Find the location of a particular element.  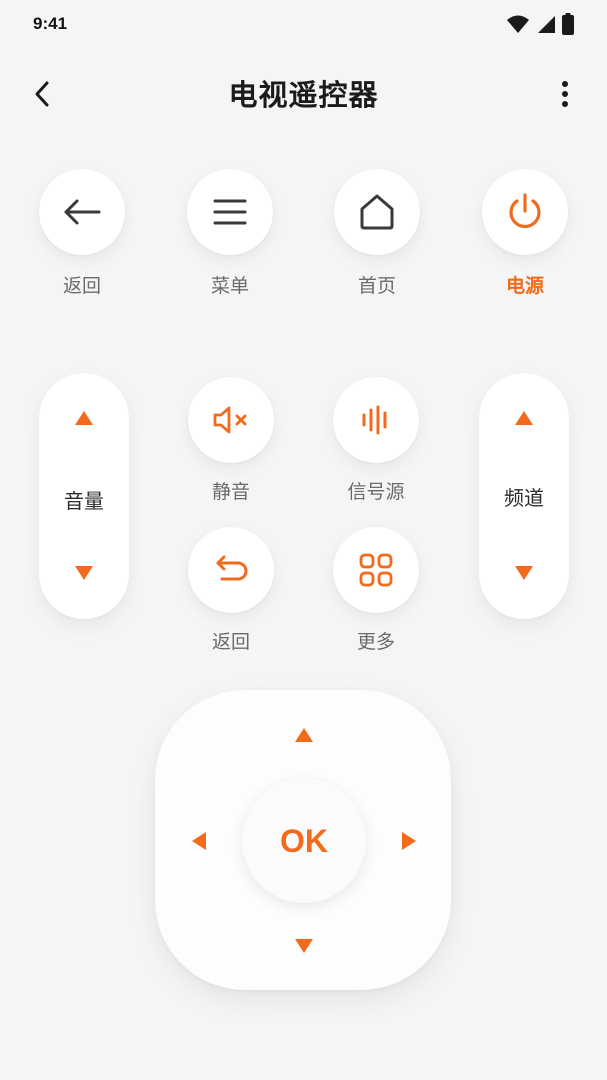

back-key-label: 返回 is located at coordinates (81, 286).